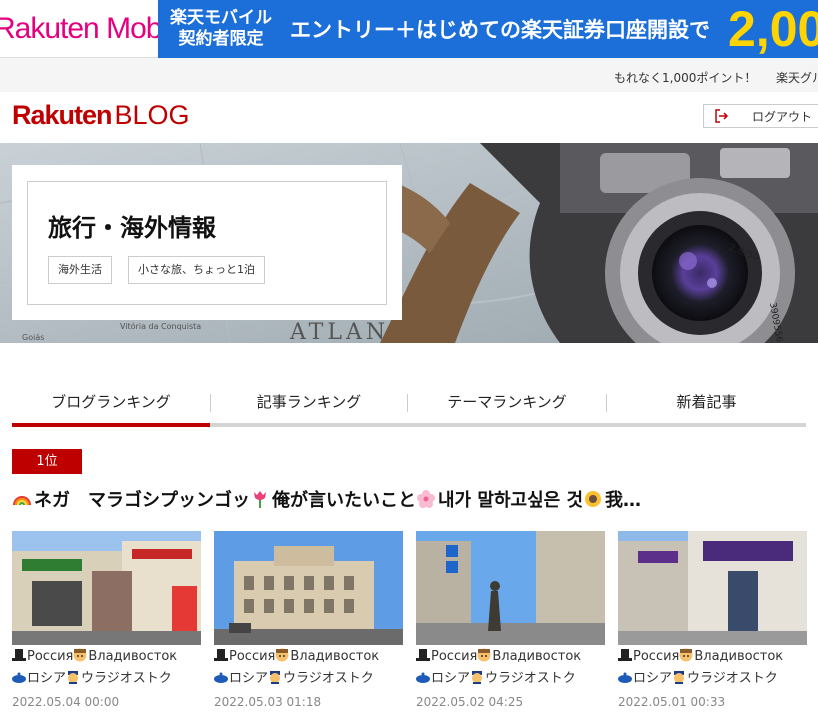 The image size is (818, 716). I want to click on tag-small-trip: 小さな旅、ちょっと1泊, so click(196, 270).